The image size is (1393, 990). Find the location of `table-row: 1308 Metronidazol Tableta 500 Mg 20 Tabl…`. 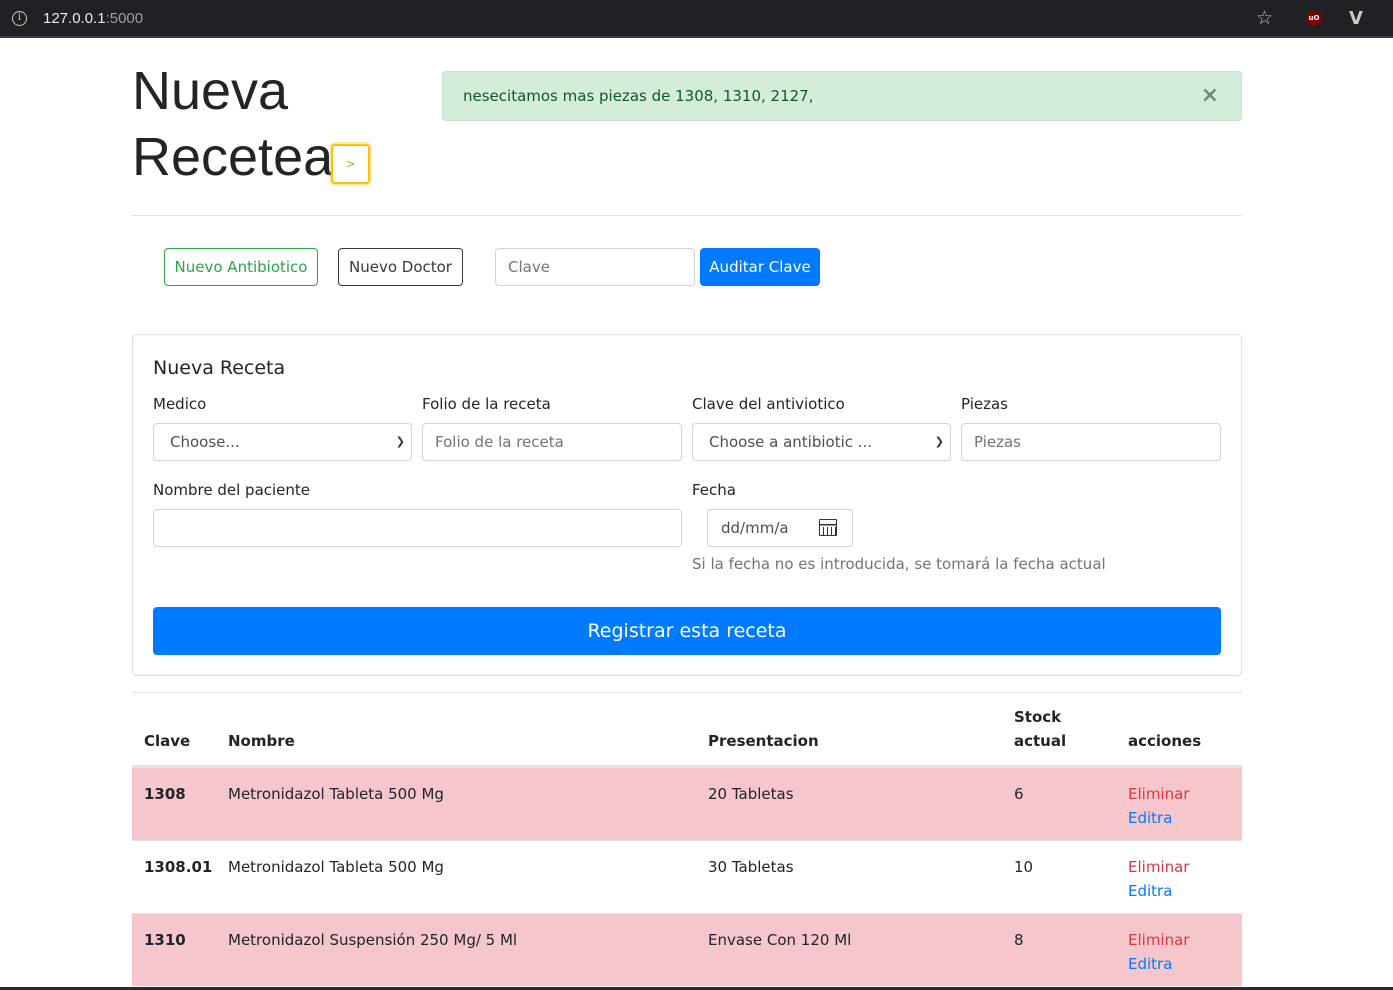

table-row: 1308 Metronidazol Tableta 500 Mg 20 Tabl… is located at coordinates (687, 803).